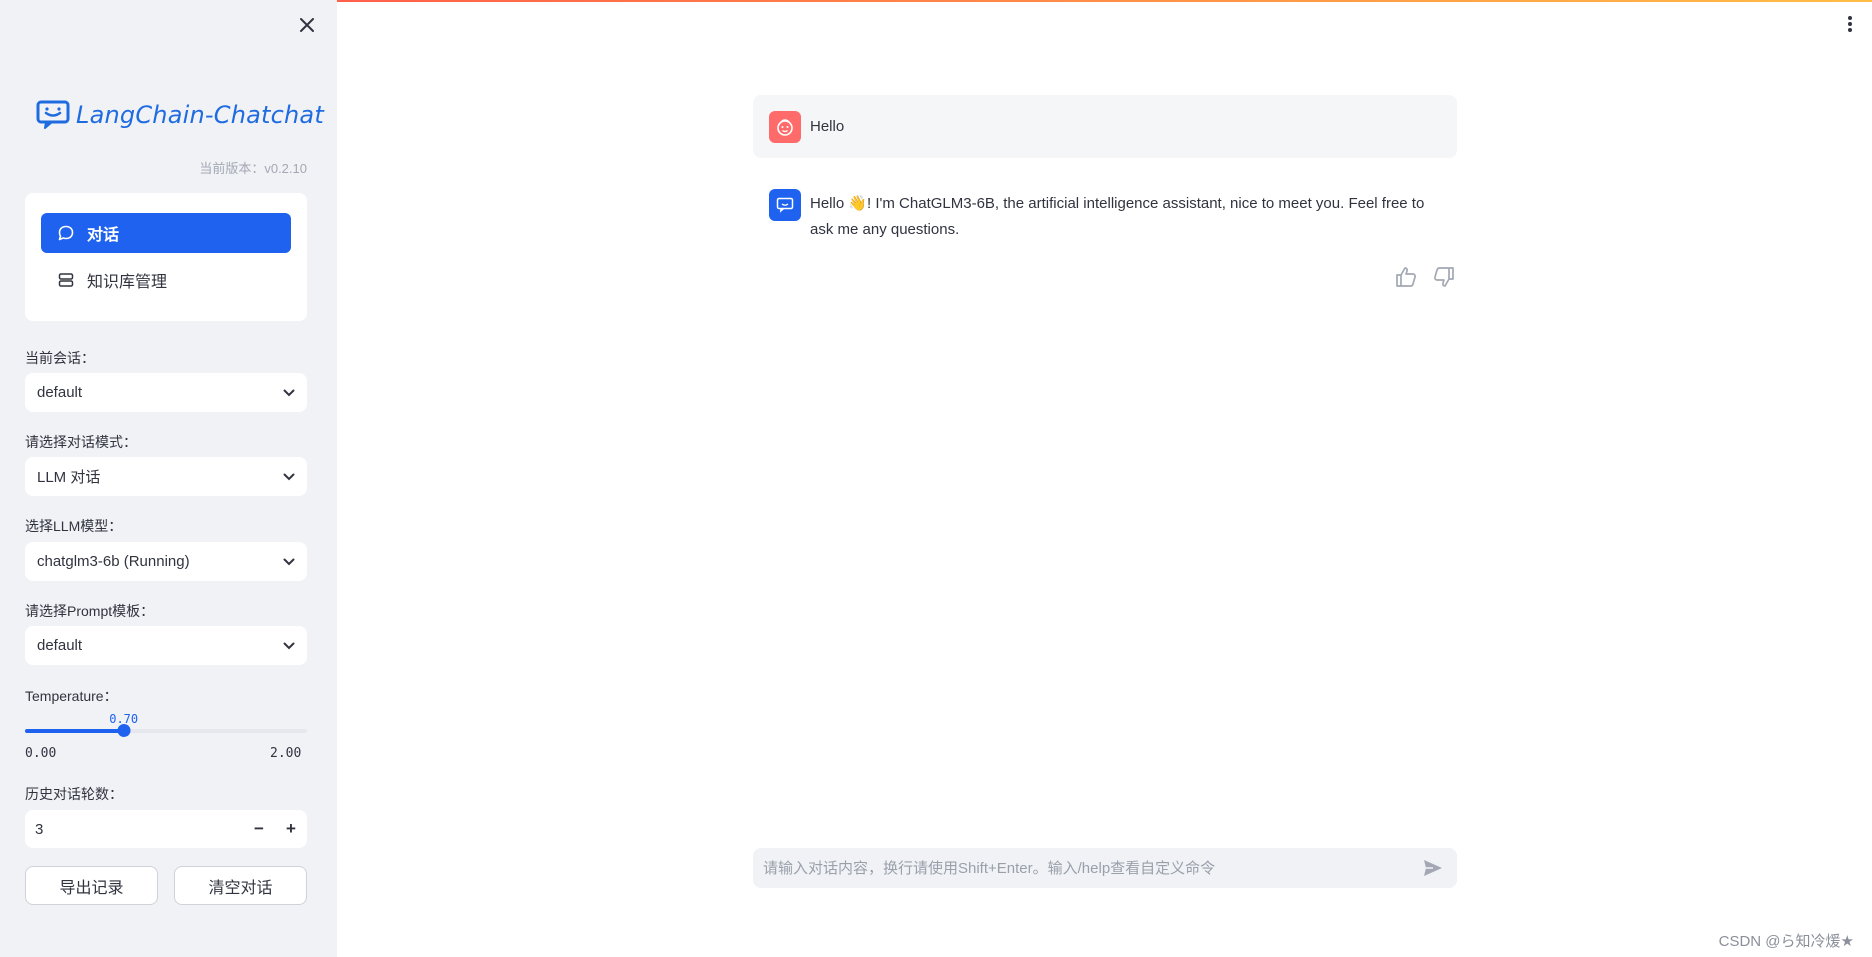 The width and height of the screenshot is (1872, 957). What do you see at coordinates (90, 611) in the screenshot?
I see `prompt-template-label: 请选择Prompt模板：` at bounding box center [90, 611].